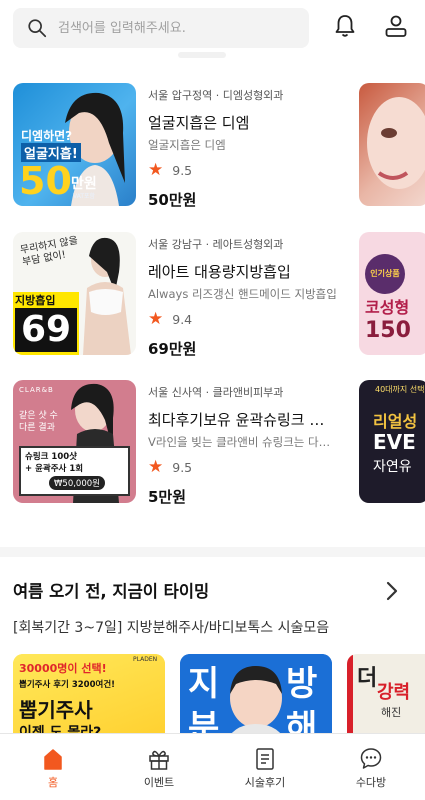  What do you see at coordinates (216, 392) in the screenshot?
I see `clinic-location: 서울 신사역 · 클라앤비피부과` at bounding box center [216, 392].